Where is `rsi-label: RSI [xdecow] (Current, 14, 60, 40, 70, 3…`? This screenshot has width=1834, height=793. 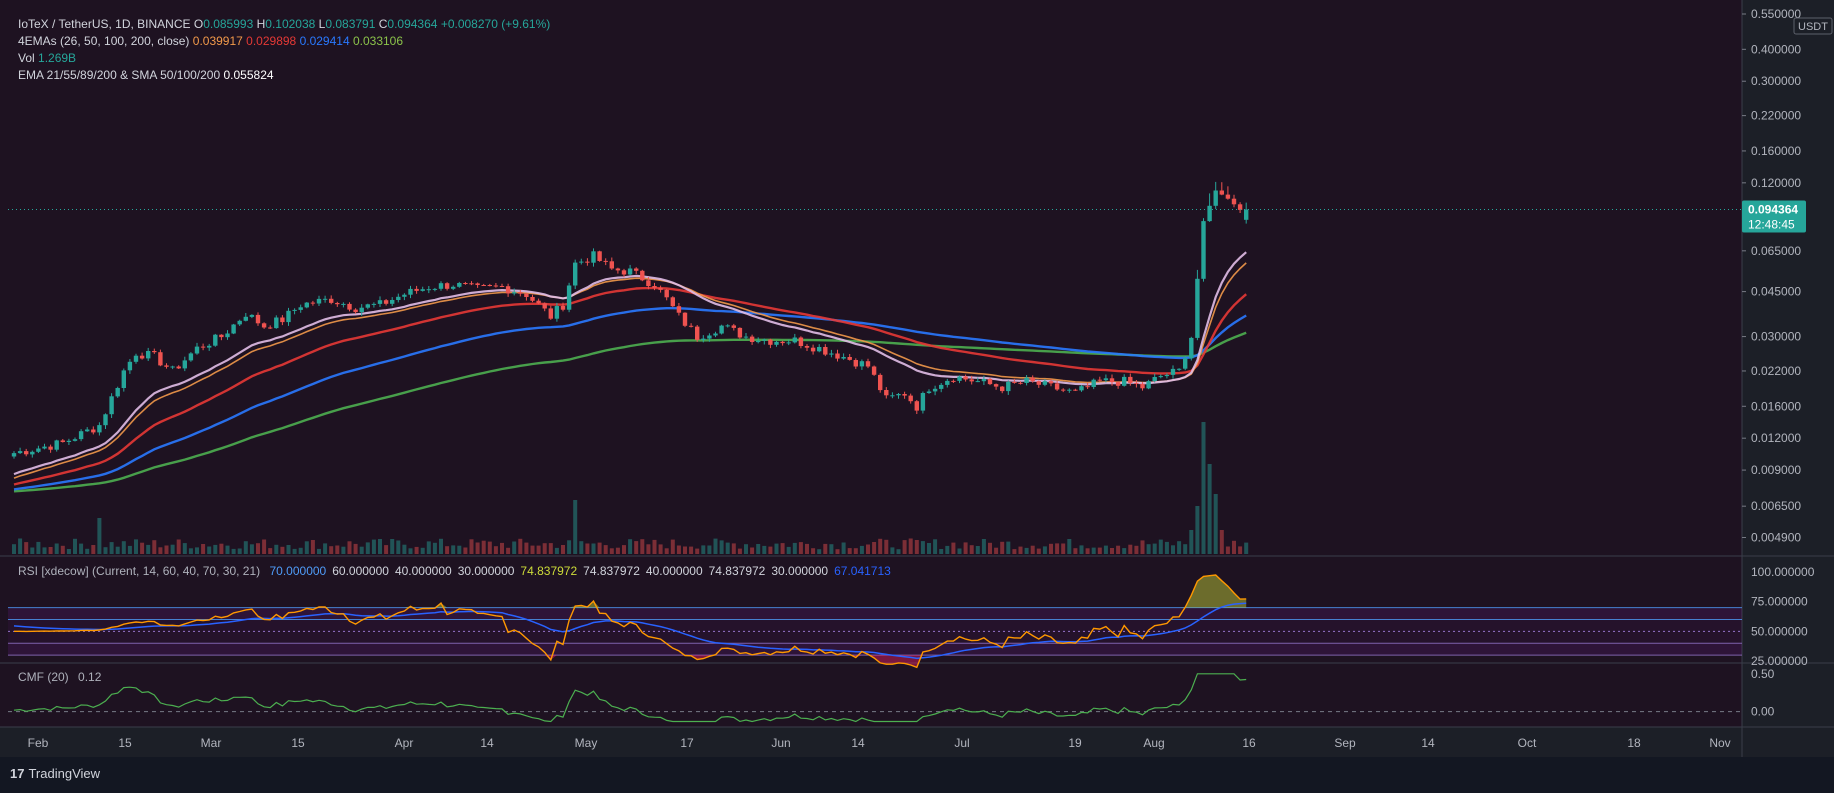 rsi-label: RSI [xdecow] (Current, 14, 60, 40, 70, 3… is located at coordinates (139, 571).